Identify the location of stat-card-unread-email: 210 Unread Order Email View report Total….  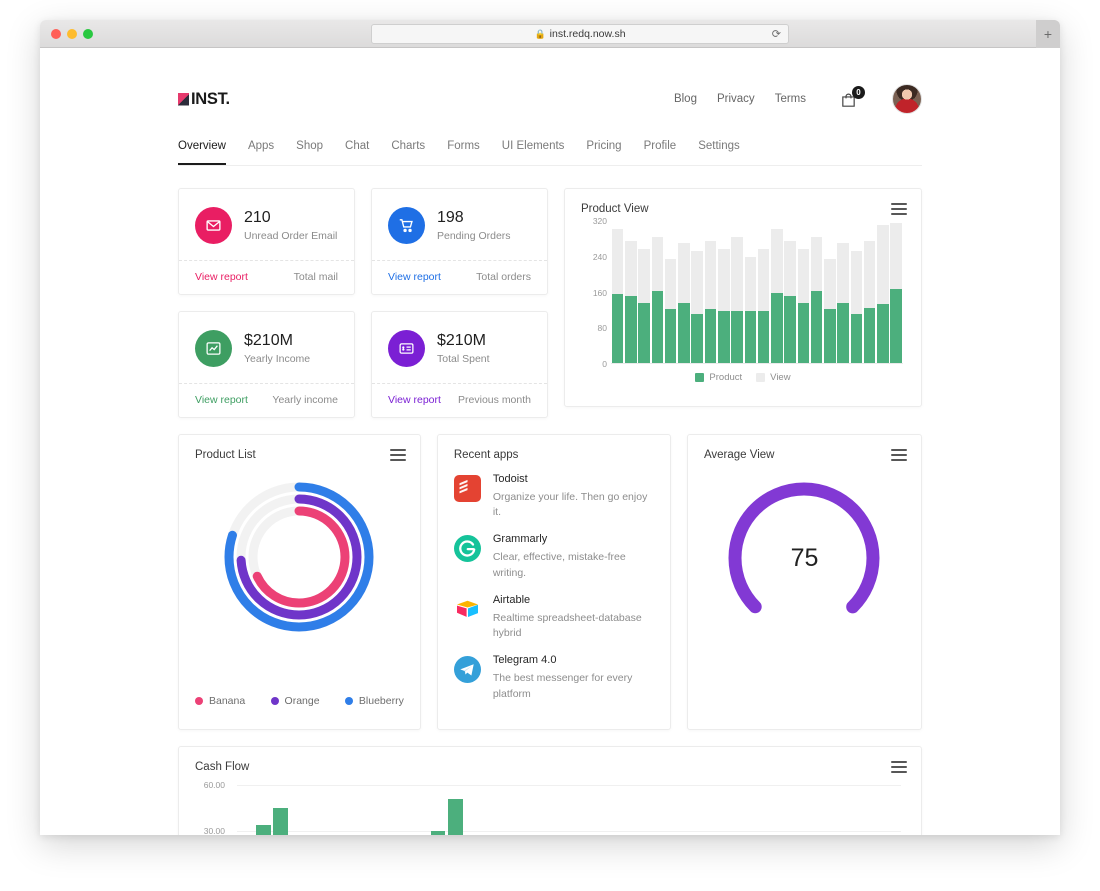
(266, 241).